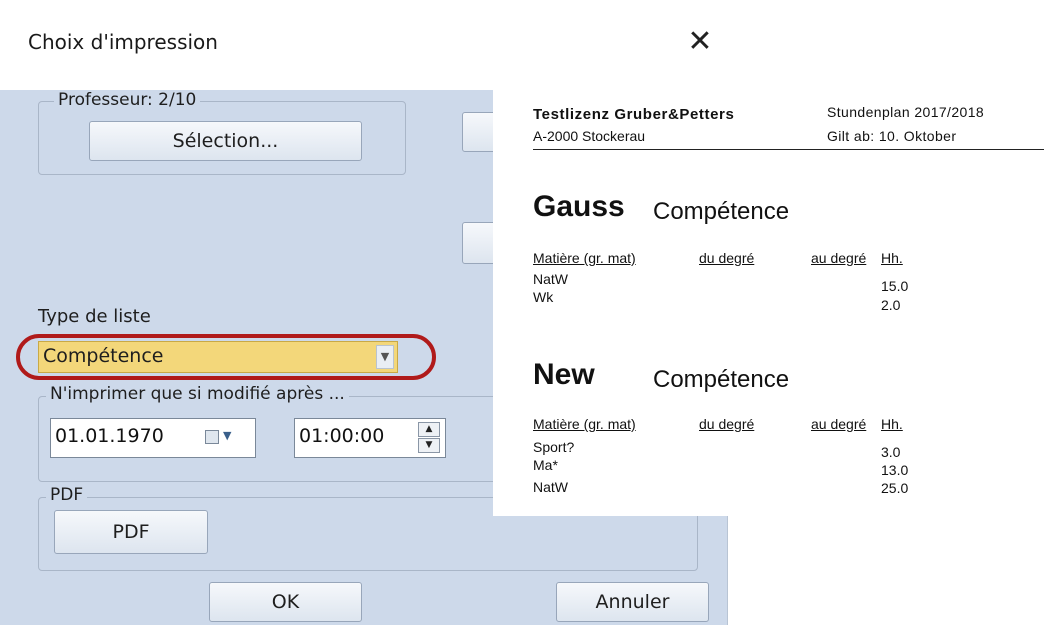  What do you see at coordinates (727, 424) in the screenshot?
I see `col-from-2: du degré` at bounding box center [727, 424].